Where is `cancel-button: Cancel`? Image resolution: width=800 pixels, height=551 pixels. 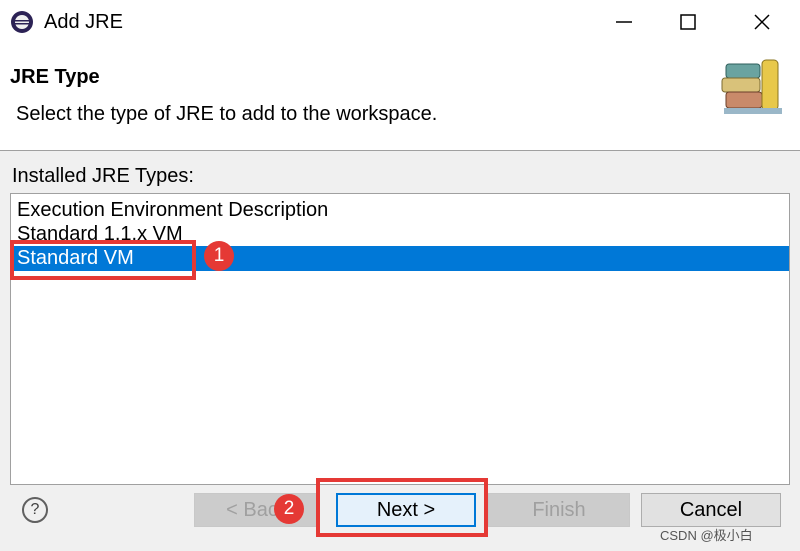 cancel-button: Cancel is located at coordinates (711, 510).